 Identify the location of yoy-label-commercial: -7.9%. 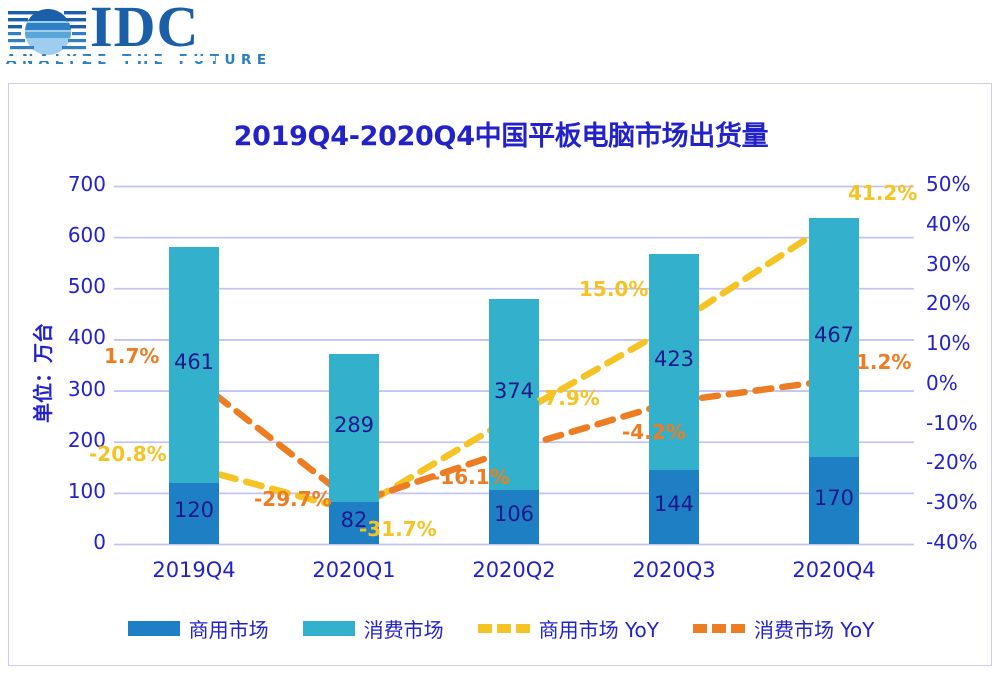
(568, 398).